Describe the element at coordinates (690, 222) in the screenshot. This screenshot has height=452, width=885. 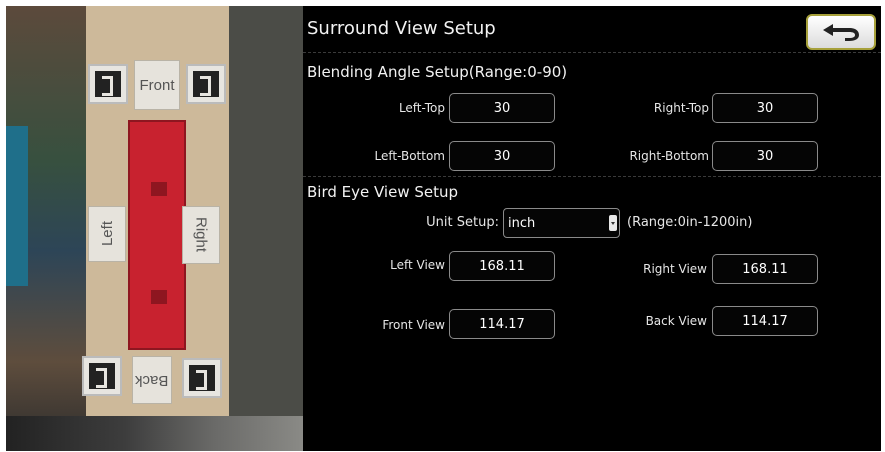
I see `unit-range-label: (Range:0in-1200in)` at that location.